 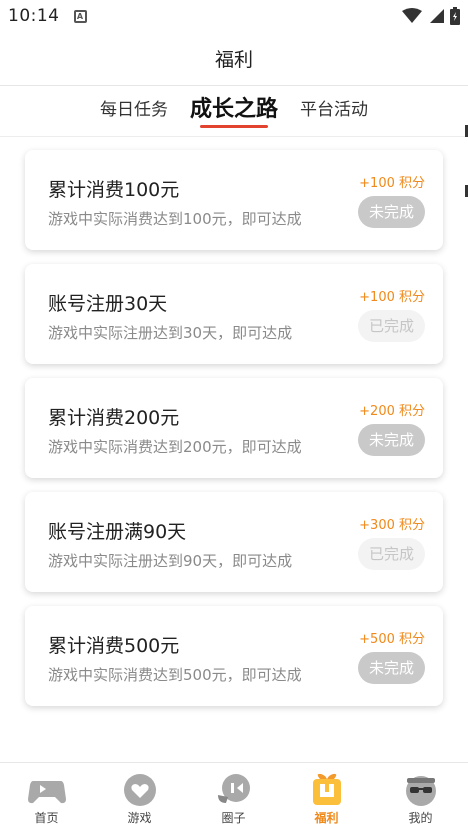 What do you see at coordinates (392, 525) in the screenshot?
I see `task-points: +300 积分` at bounding box center [392, 525].